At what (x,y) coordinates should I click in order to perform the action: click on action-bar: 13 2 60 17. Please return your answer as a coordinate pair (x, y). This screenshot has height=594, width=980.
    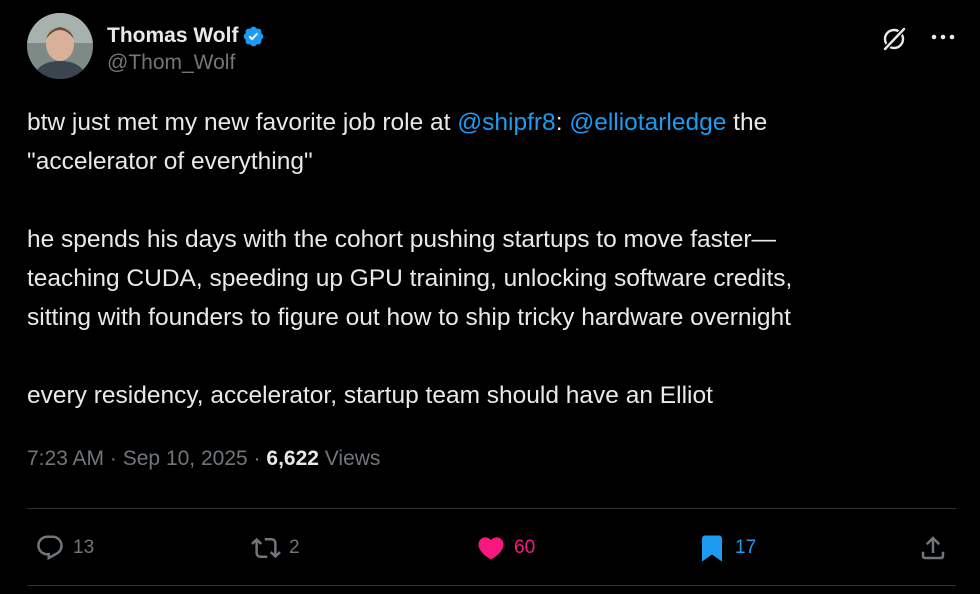
    Looking at the image, I should click on (491, 548).